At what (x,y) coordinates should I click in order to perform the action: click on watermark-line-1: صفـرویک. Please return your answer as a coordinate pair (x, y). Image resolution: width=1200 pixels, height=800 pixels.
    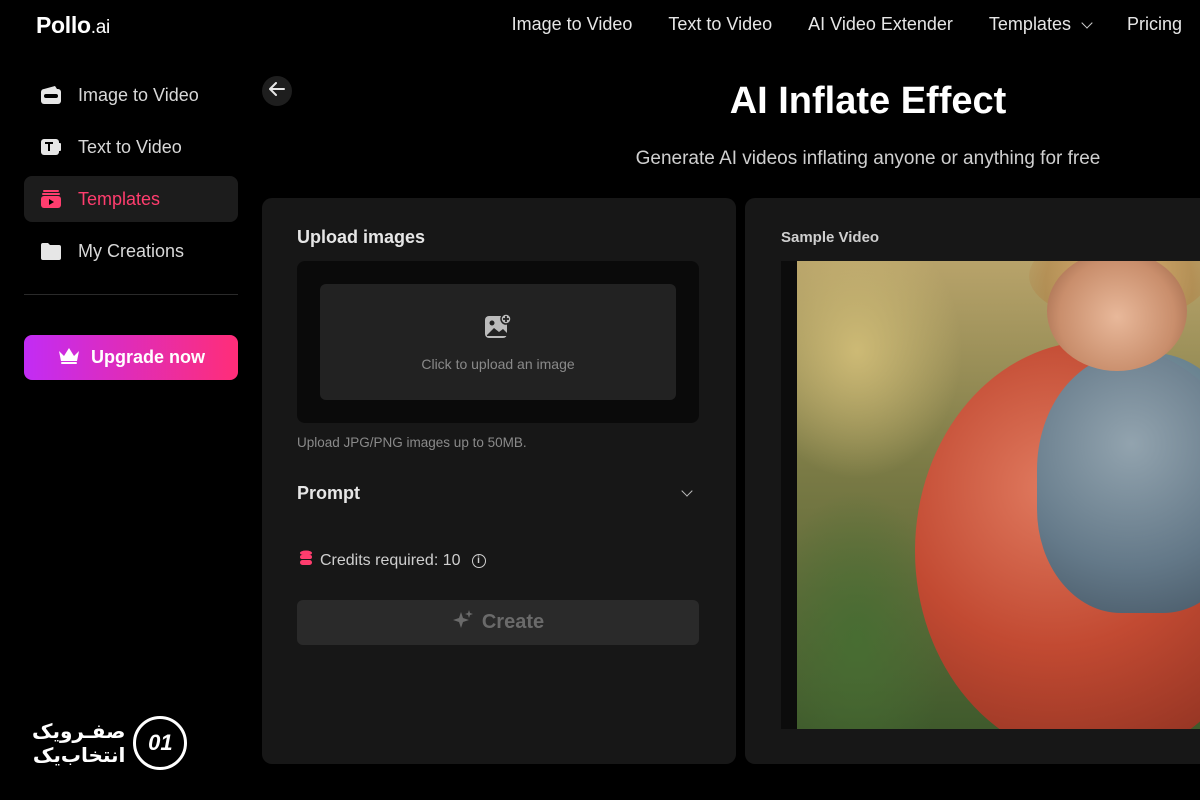
    Looking at the image, I should click on (79, 731).